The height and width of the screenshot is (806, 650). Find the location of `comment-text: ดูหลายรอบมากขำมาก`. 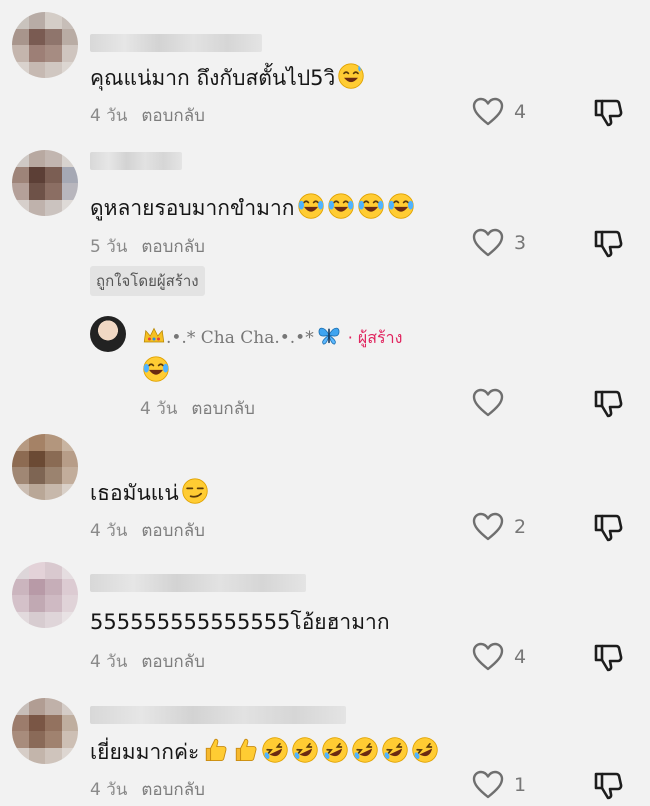

comment-text: ดูหลายรอบมากขำมาก is located at coordinates (252, 208).